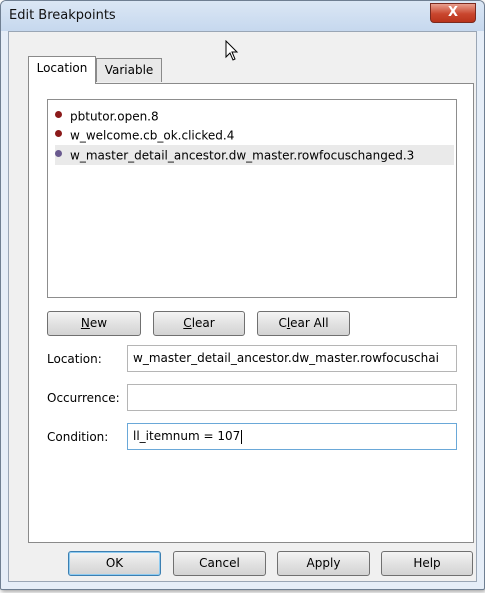 The width and height of the screenshot is (485, 593). I want to click on occurrence-field, so click(292, 397).